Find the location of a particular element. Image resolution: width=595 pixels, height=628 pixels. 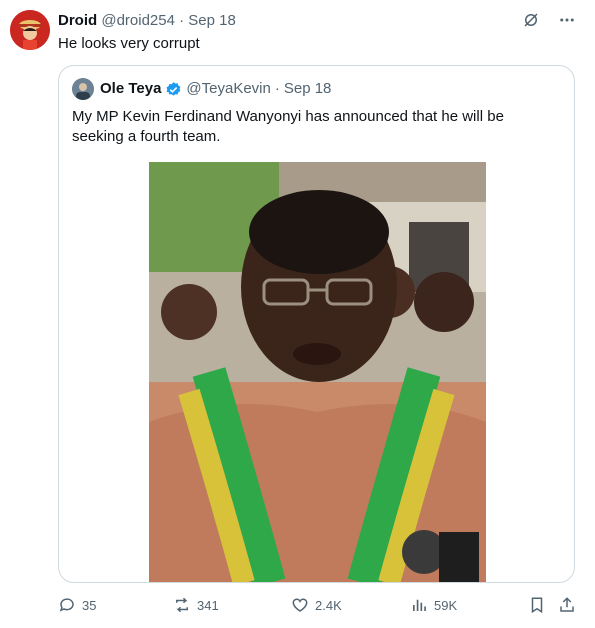

more-icon is located at coordinates (567, 20).